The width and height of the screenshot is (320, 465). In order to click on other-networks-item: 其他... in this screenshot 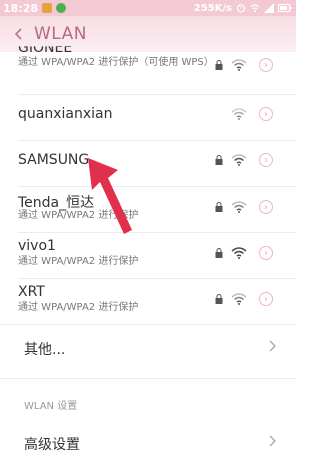, I will do `click(148, 348)`.